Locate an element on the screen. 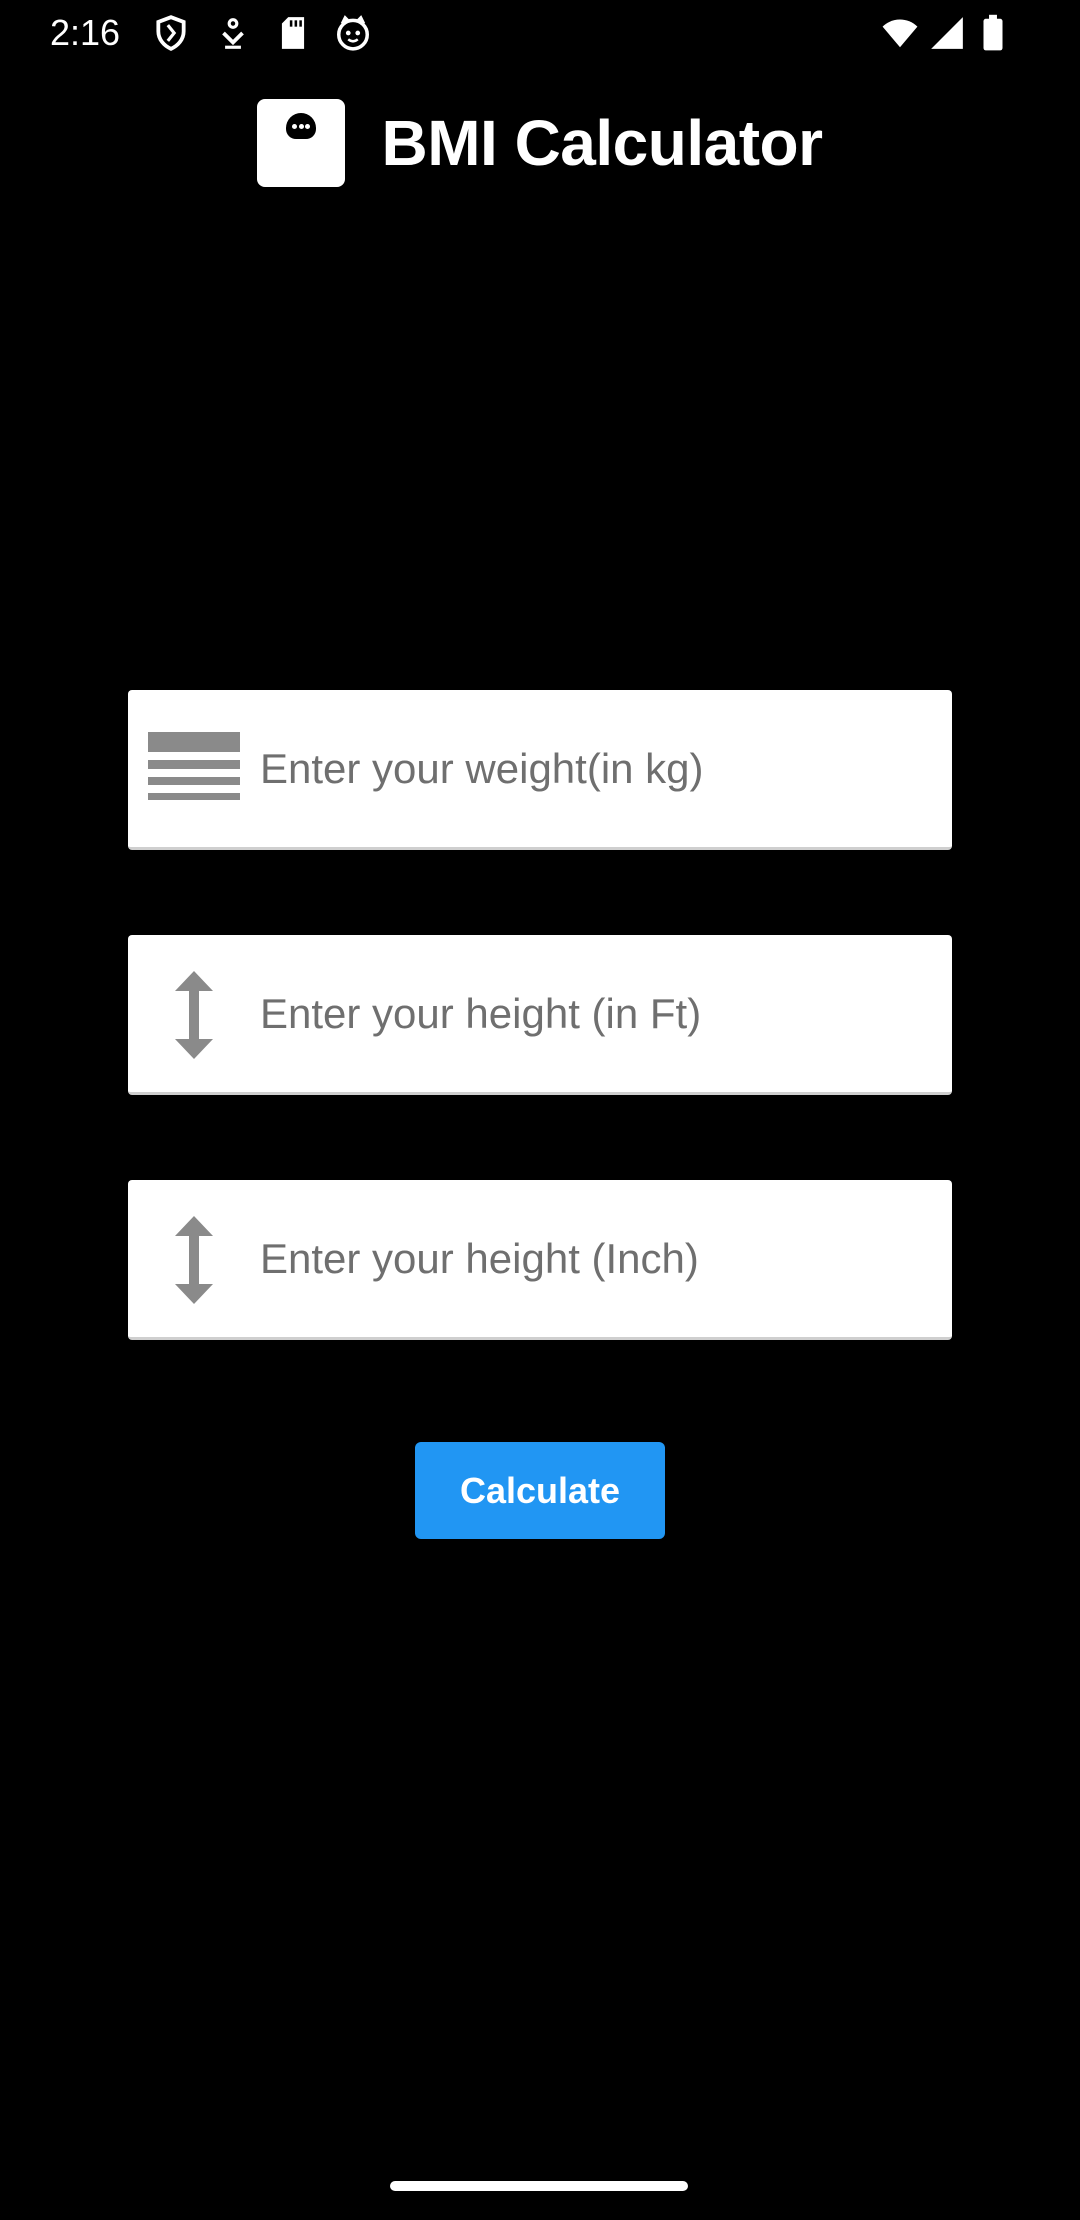  height-inch-input is located at coordinates (595, 1258).